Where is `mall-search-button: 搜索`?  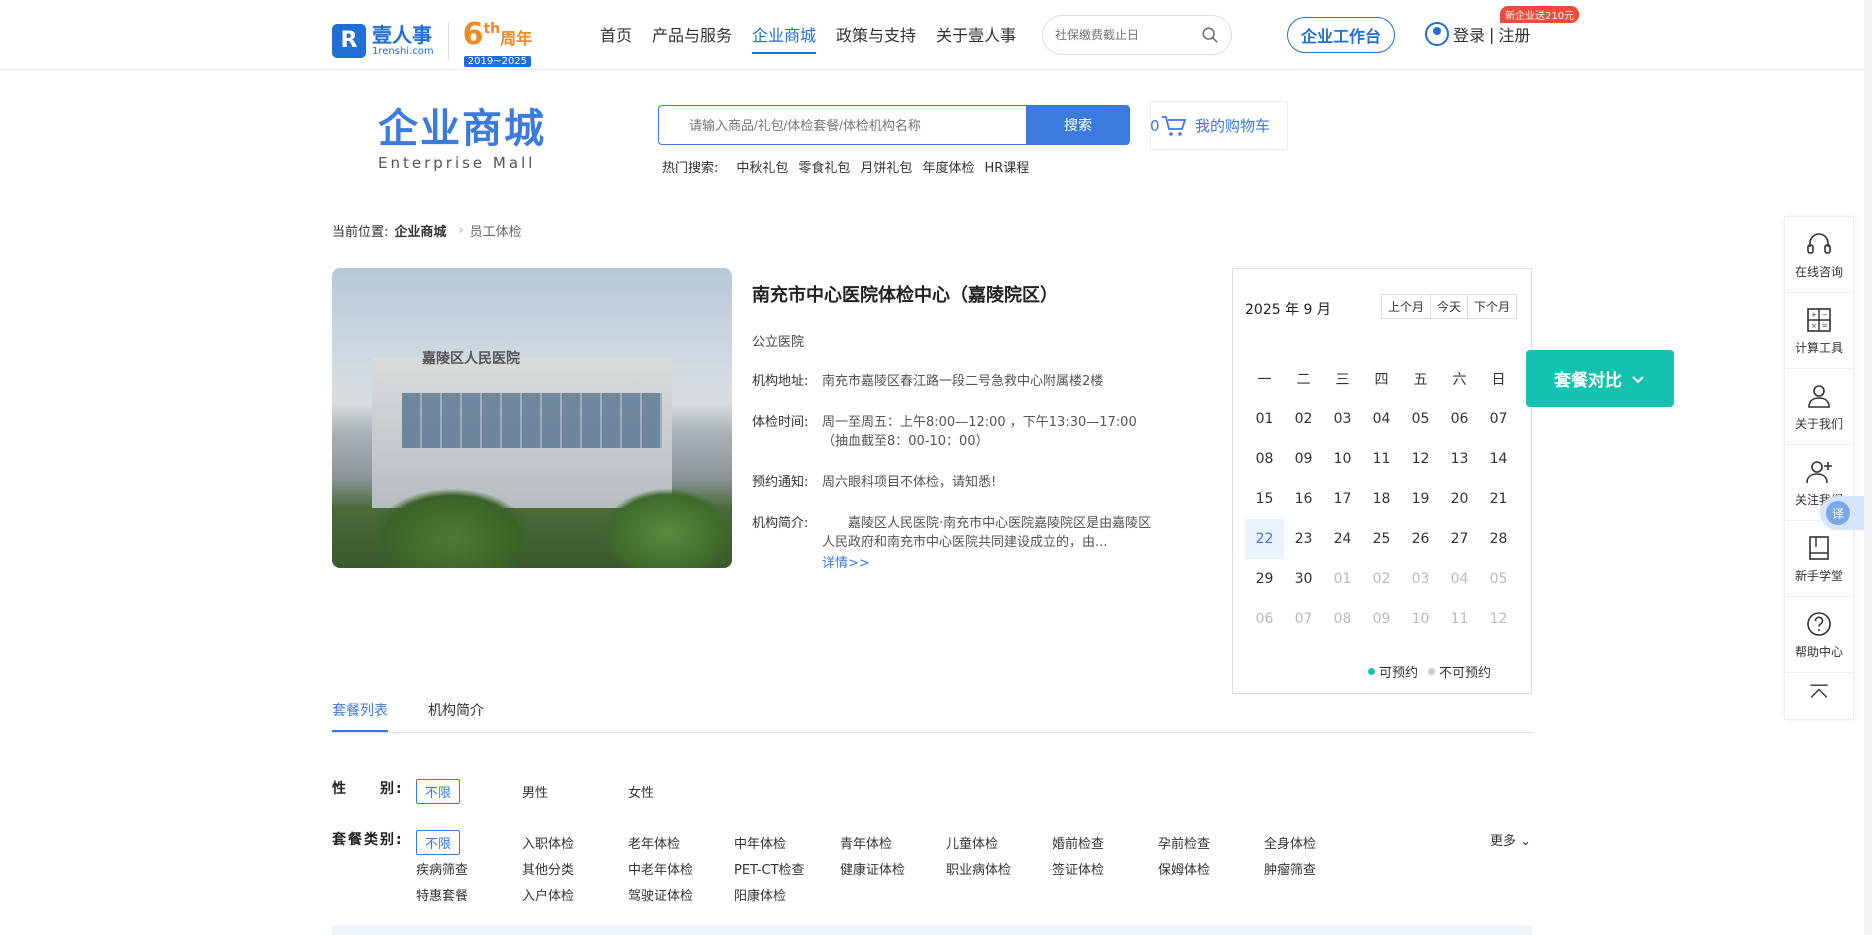
mall-search-button: 搜索 is located at coordinates (1078, 125).